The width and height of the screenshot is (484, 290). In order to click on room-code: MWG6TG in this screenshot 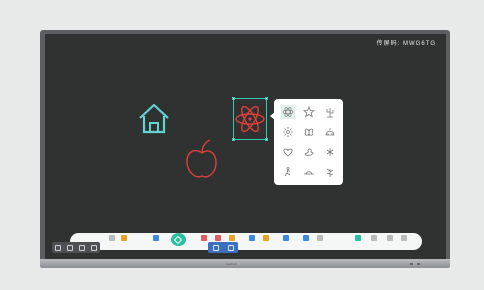, I will do `click(419, 44)`.